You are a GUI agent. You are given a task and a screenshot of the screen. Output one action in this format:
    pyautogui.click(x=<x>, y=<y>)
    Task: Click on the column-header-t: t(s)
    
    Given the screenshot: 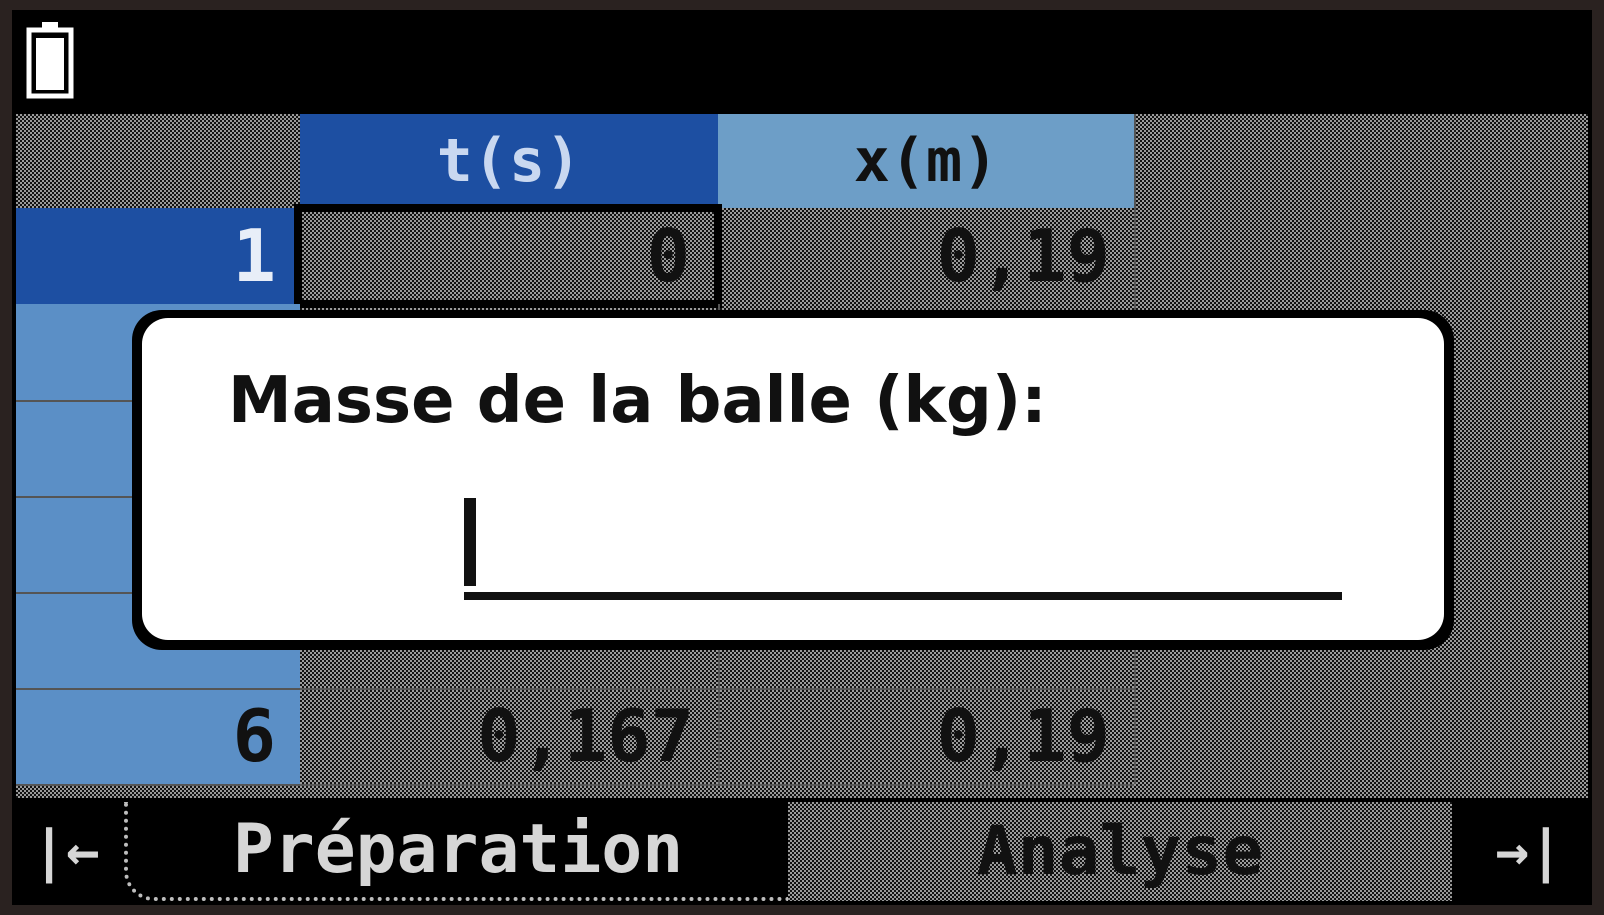 What is the action you would take?
    pyautogui.click(x=509, y=161)
    